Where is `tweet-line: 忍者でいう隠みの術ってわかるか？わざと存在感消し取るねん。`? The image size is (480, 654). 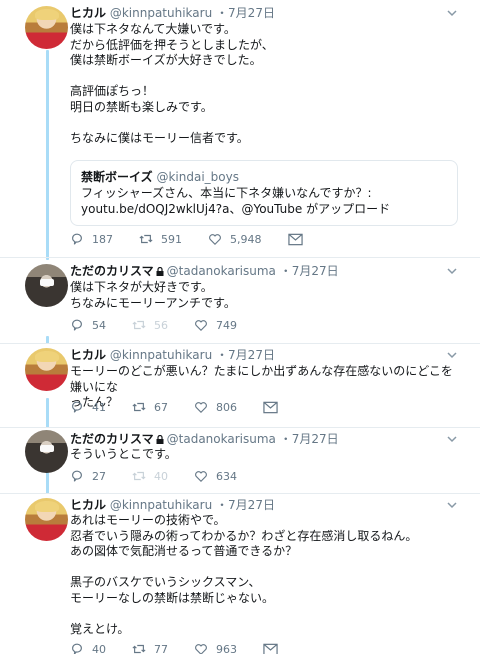
tweet-line: 忍者でいう隠みの術ってわかるか？わざと存在感消し取るねん。 is located at coordinates (244, 535).